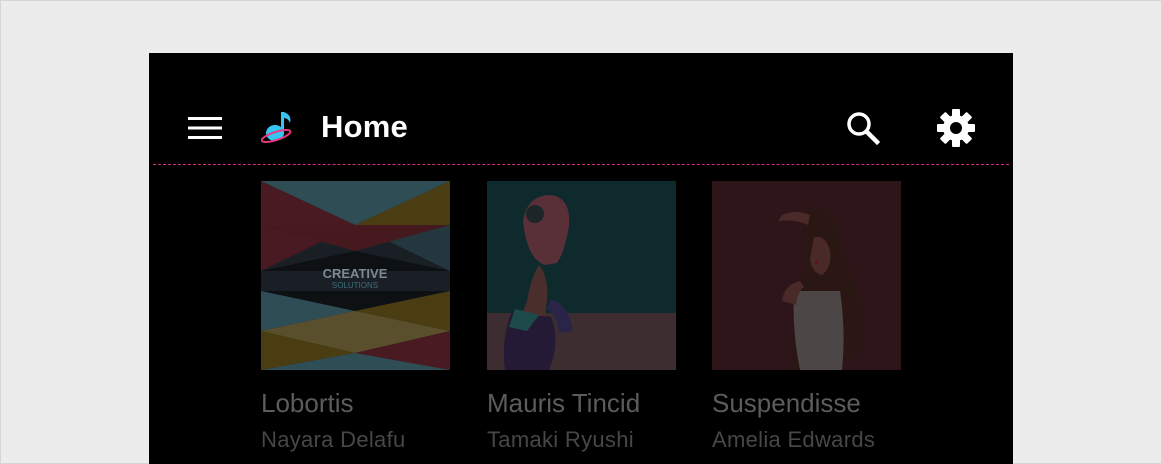 This screenshot has width=1162, height=464. What do you see at coordinates (956, 128) in the screenshot?
I see `gear-icon` at bounding box center [956, 128].